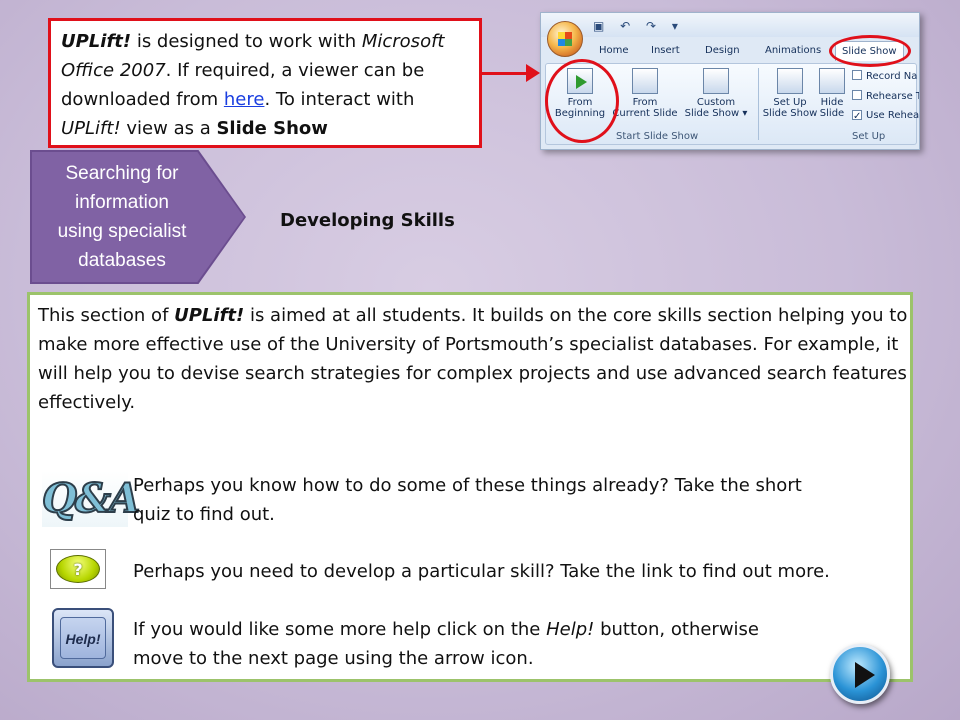 The image size is (960, 720). Describe the element at coordinates (638, 26) in the screenshot. I see `quick-access-icons: ▣ ↶ ↷ ▾` at that location.